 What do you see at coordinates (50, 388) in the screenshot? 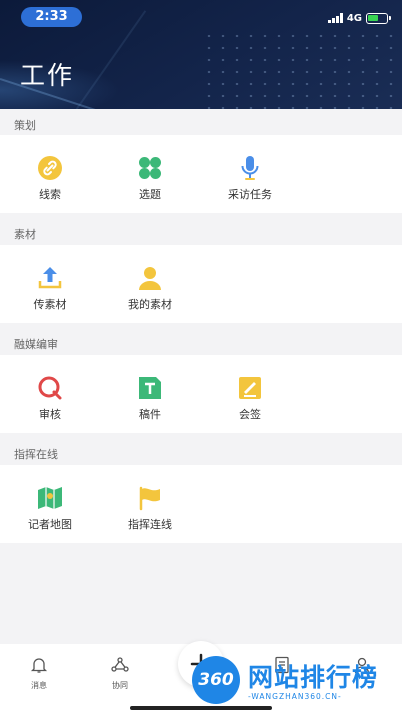
I see `review-icon` at bounding box center [50, 388].